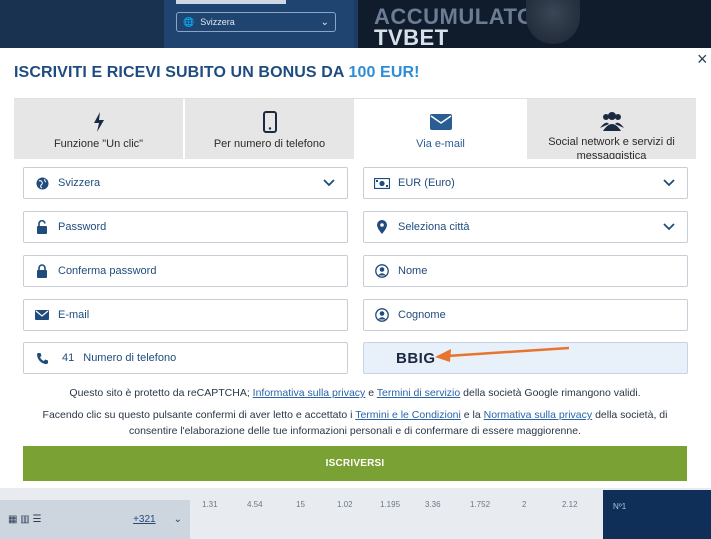 The height and width of the screenshot is (539, 711). Describe the element at coordinates (98, 144) in the screenshot. I see `tab-label: Funzione "Un clic"` at that location.